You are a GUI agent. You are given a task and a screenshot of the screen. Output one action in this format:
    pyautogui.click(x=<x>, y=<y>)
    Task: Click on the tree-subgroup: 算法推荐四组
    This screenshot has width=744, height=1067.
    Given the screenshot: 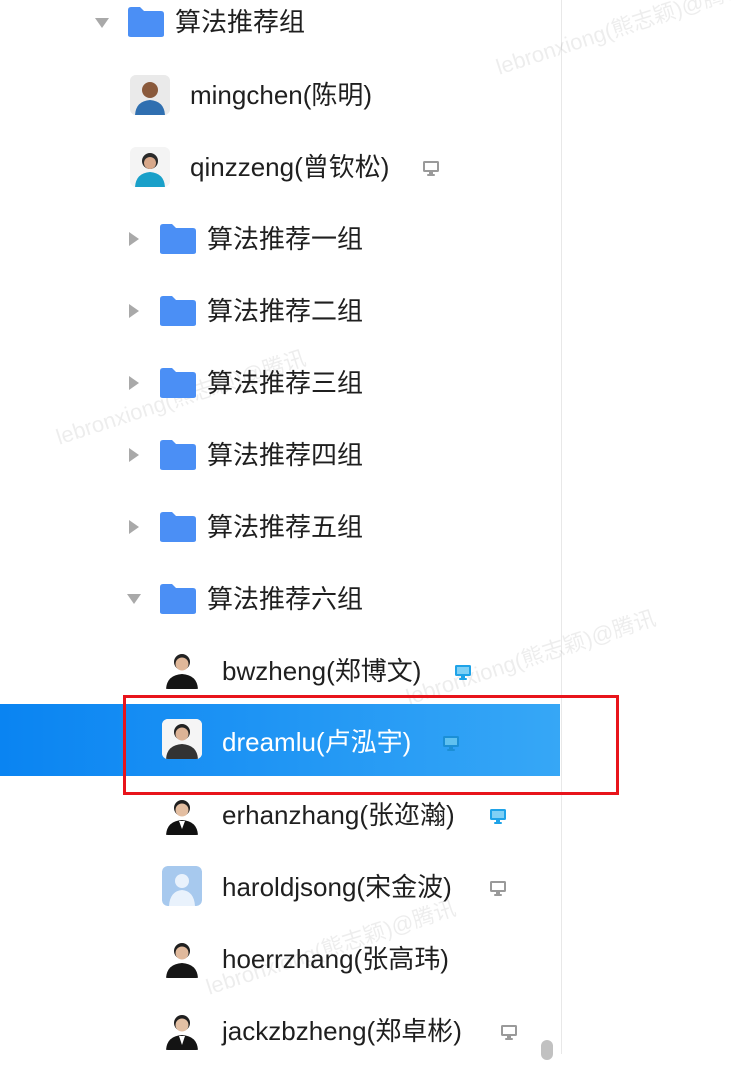 What is the action you would take?
    pyautogui.click(x=280, y=455)
    